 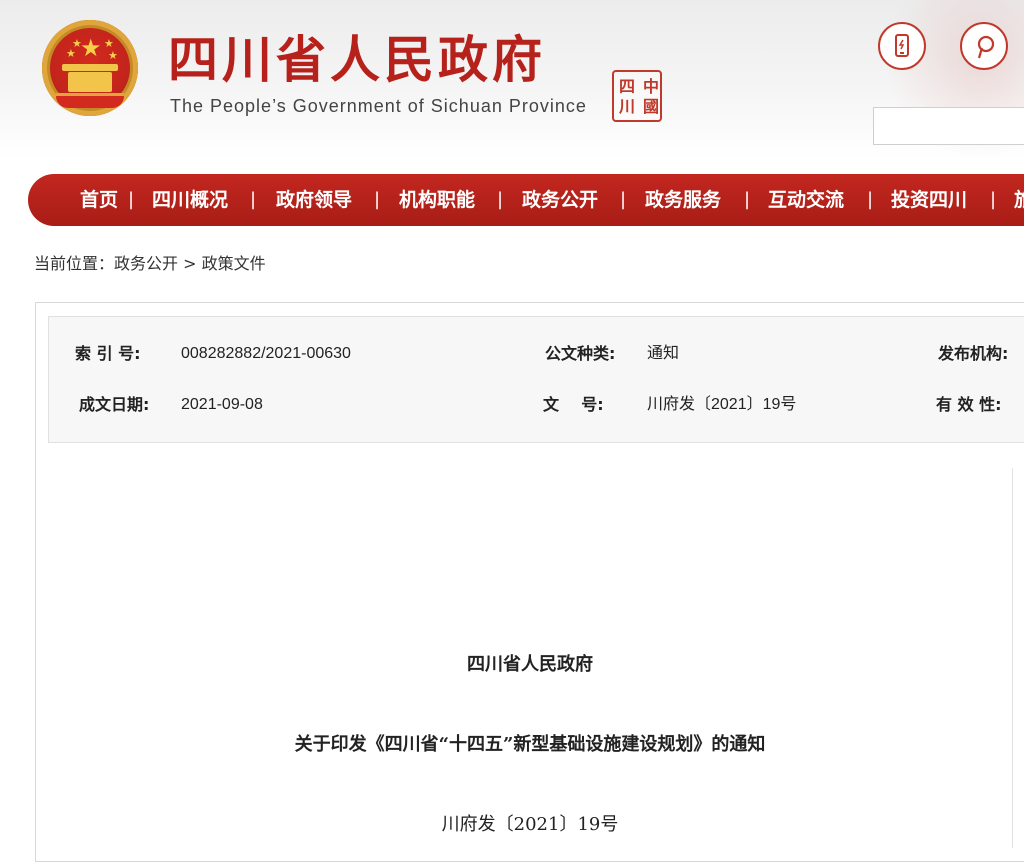 I want to click on nav-item-home: 首页, so click(x=99, y=200).